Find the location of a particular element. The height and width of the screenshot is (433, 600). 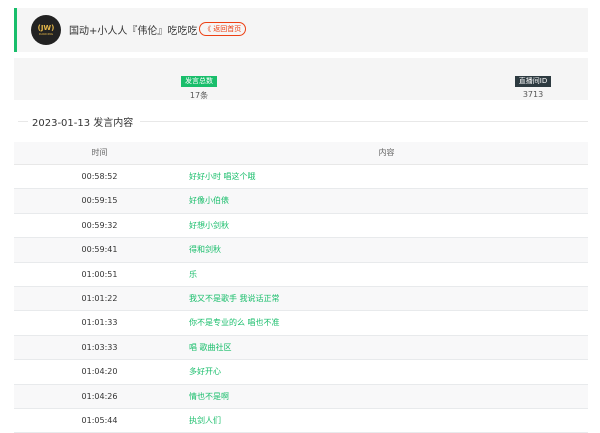

table-row: 01:04:26 情也不是啊 is located at coordinates (301, 396).